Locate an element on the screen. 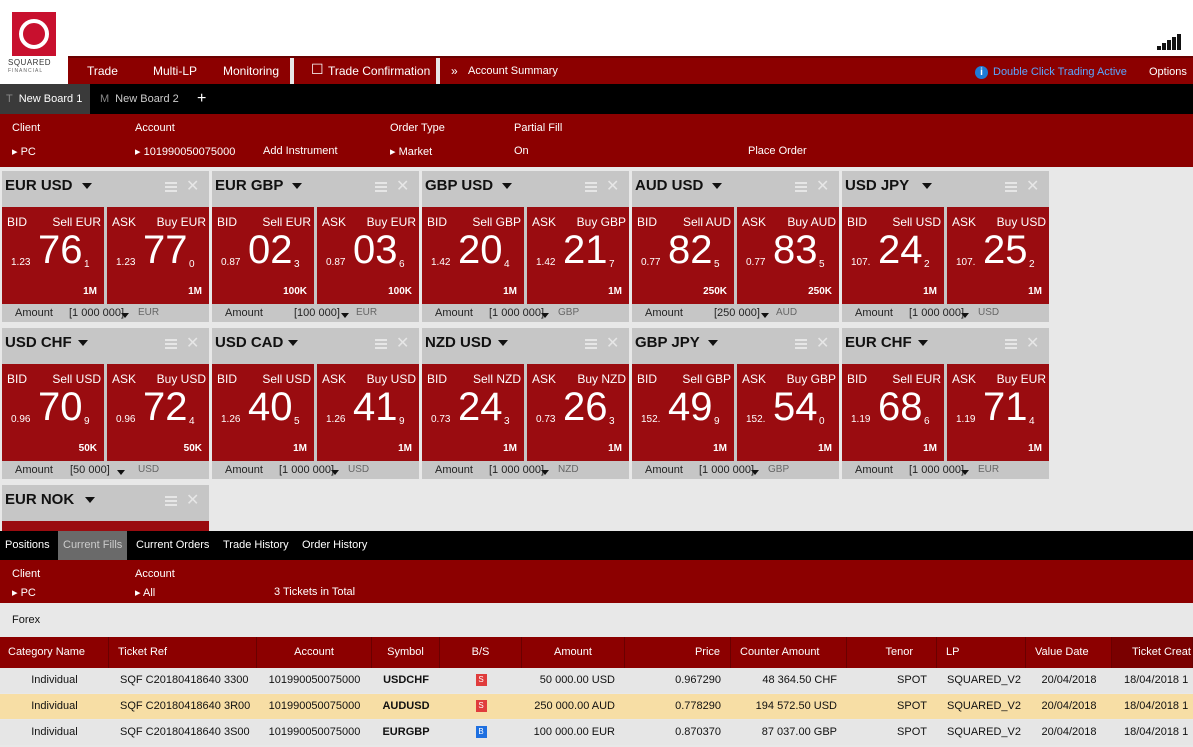 The width and height of the screenshot is (1193, 747). bid-price-button: BID Sell USD 107. 24 2 1M is located at coordinates (893, 255).